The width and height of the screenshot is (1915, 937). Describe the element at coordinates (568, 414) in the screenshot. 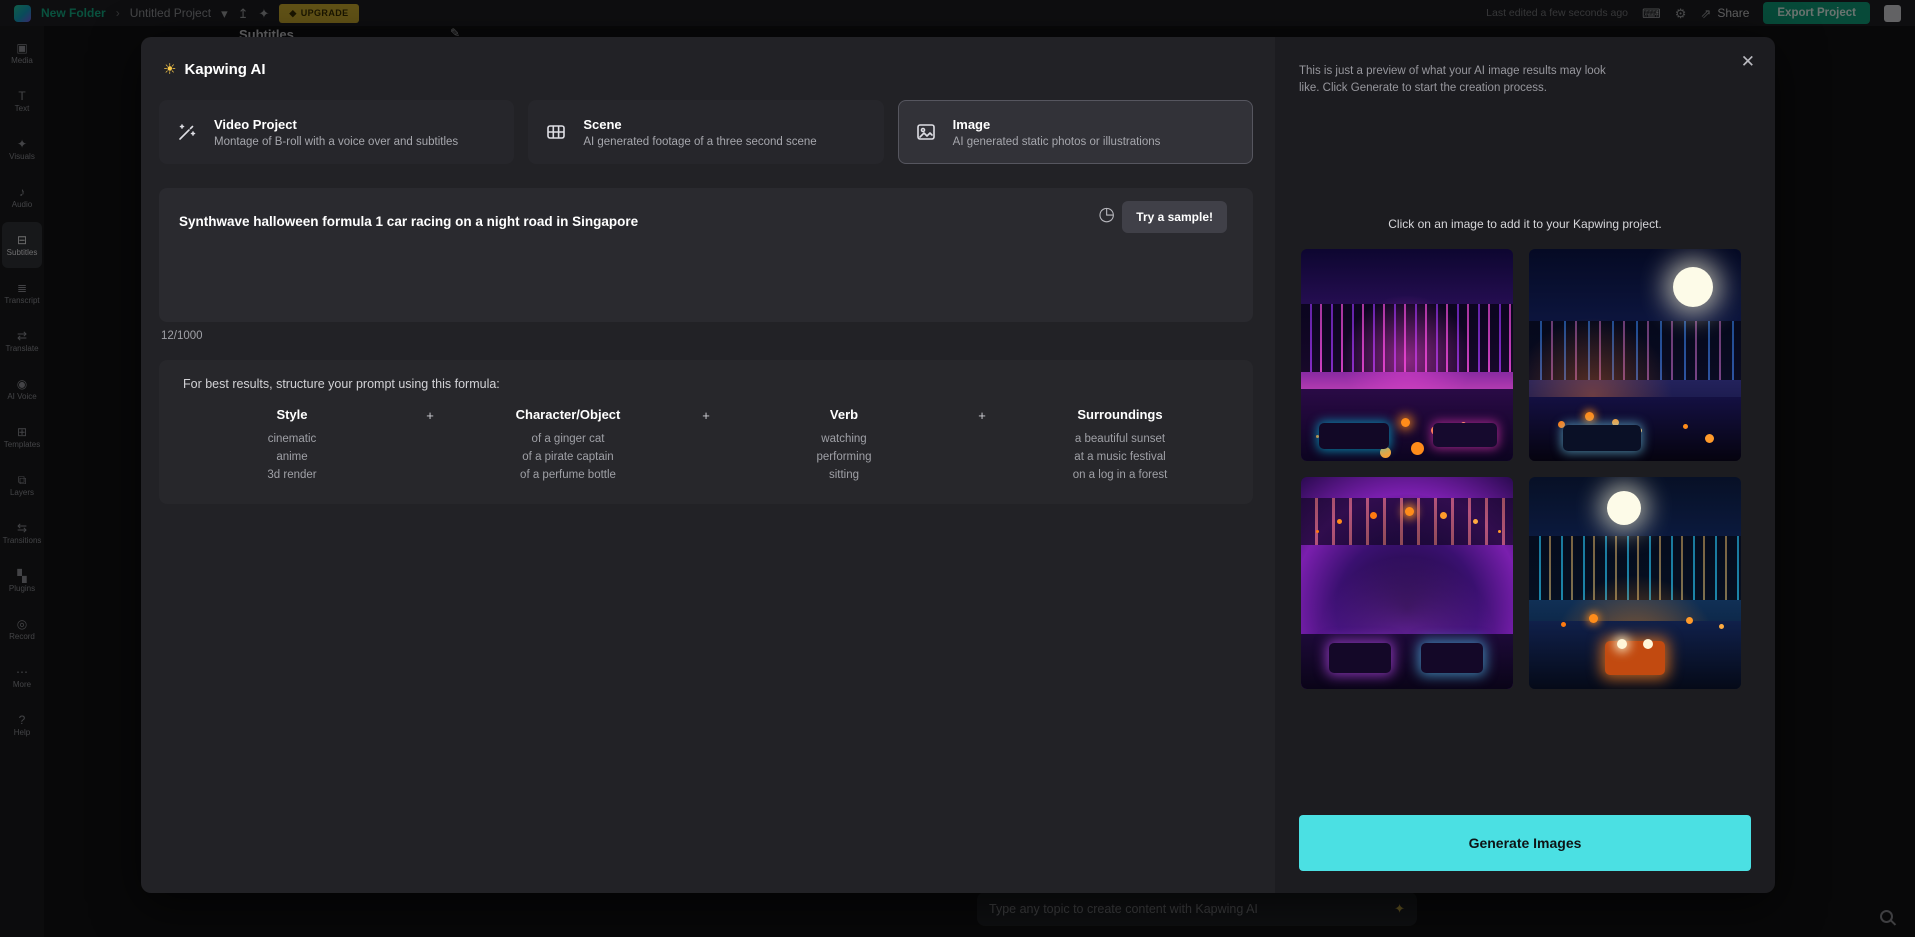

I see `formula-header: Character/Object` at that location.